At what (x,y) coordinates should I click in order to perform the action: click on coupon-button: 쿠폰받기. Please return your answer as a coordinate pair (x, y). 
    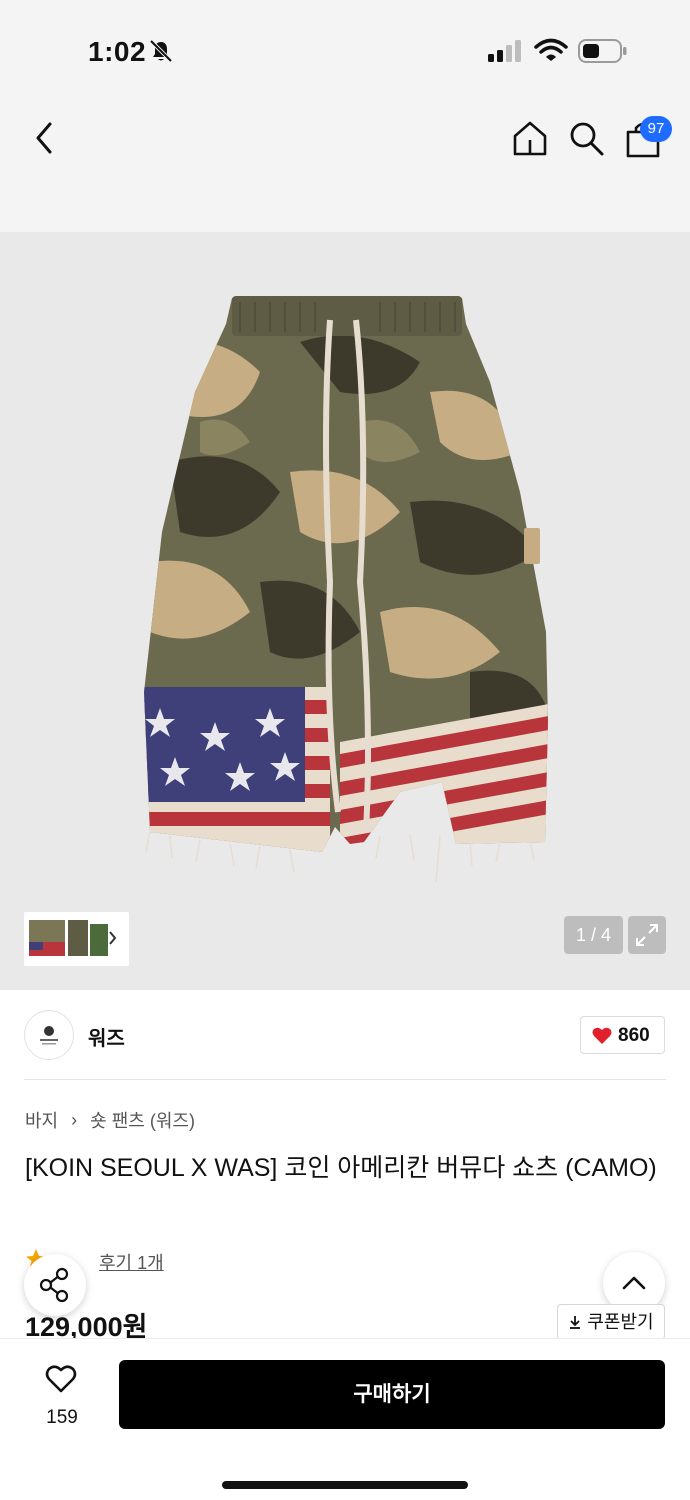
    Looking at the image, I should click on (611, 1322).